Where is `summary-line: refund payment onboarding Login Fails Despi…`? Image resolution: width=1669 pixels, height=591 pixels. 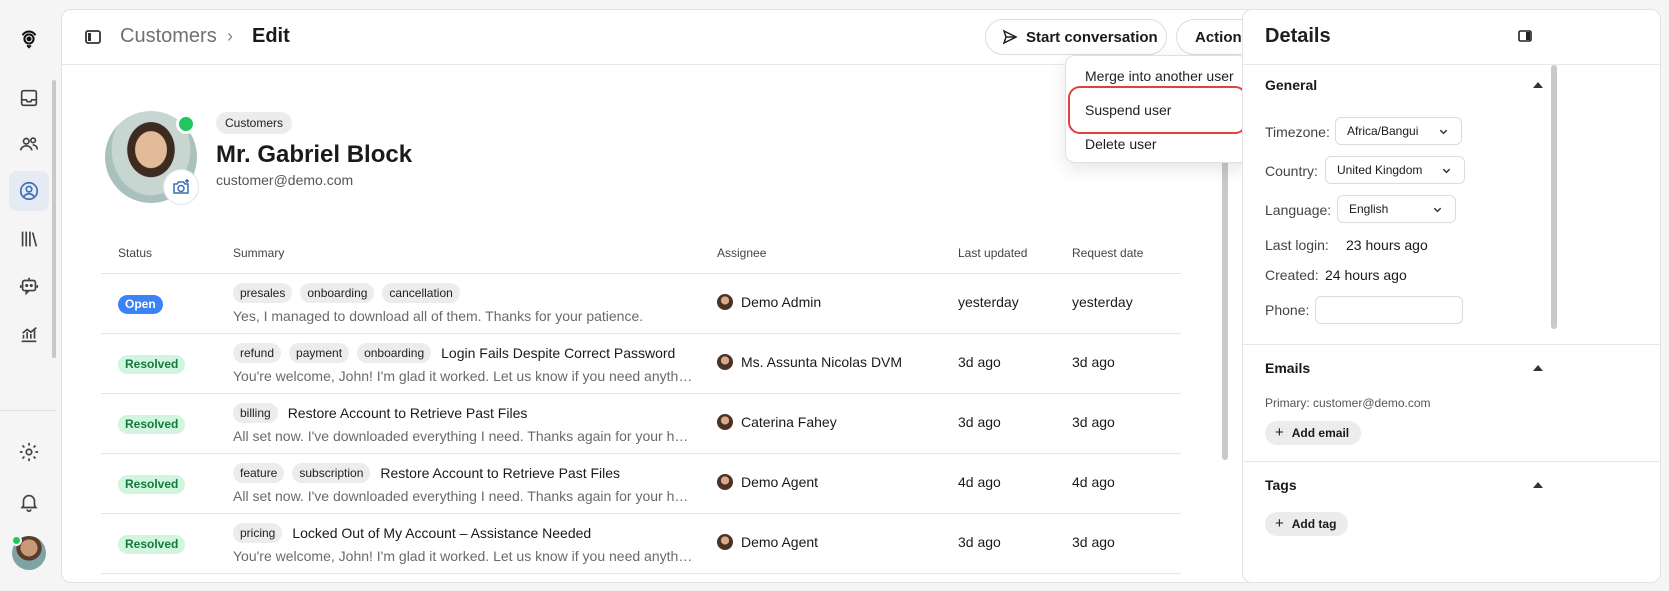 summary-line: refund payment onboarding Login Fails Despi… is located at coordinates (454, 353).